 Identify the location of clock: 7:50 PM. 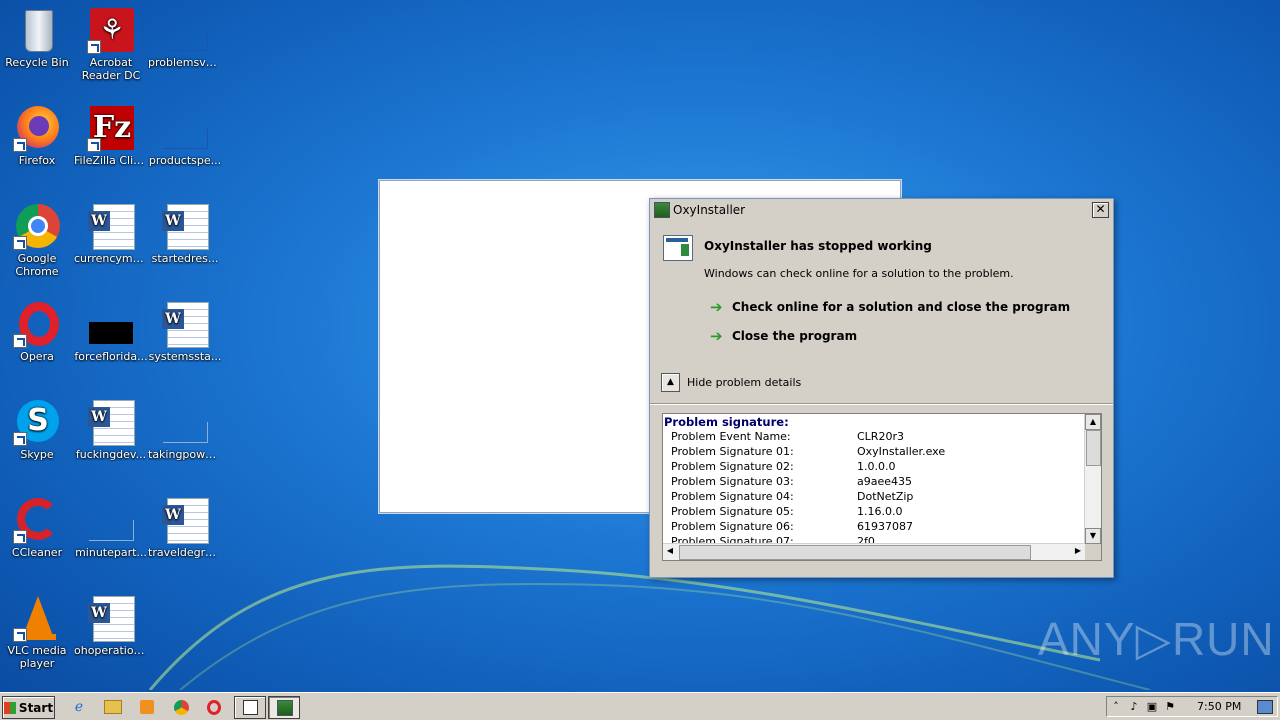
(1219, 706).